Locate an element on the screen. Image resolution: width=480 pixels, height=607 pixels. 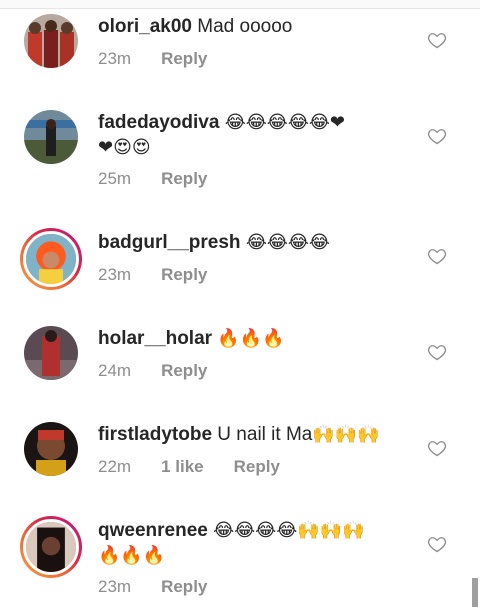
comment-time: 24m is located at coordinates (115, 370).